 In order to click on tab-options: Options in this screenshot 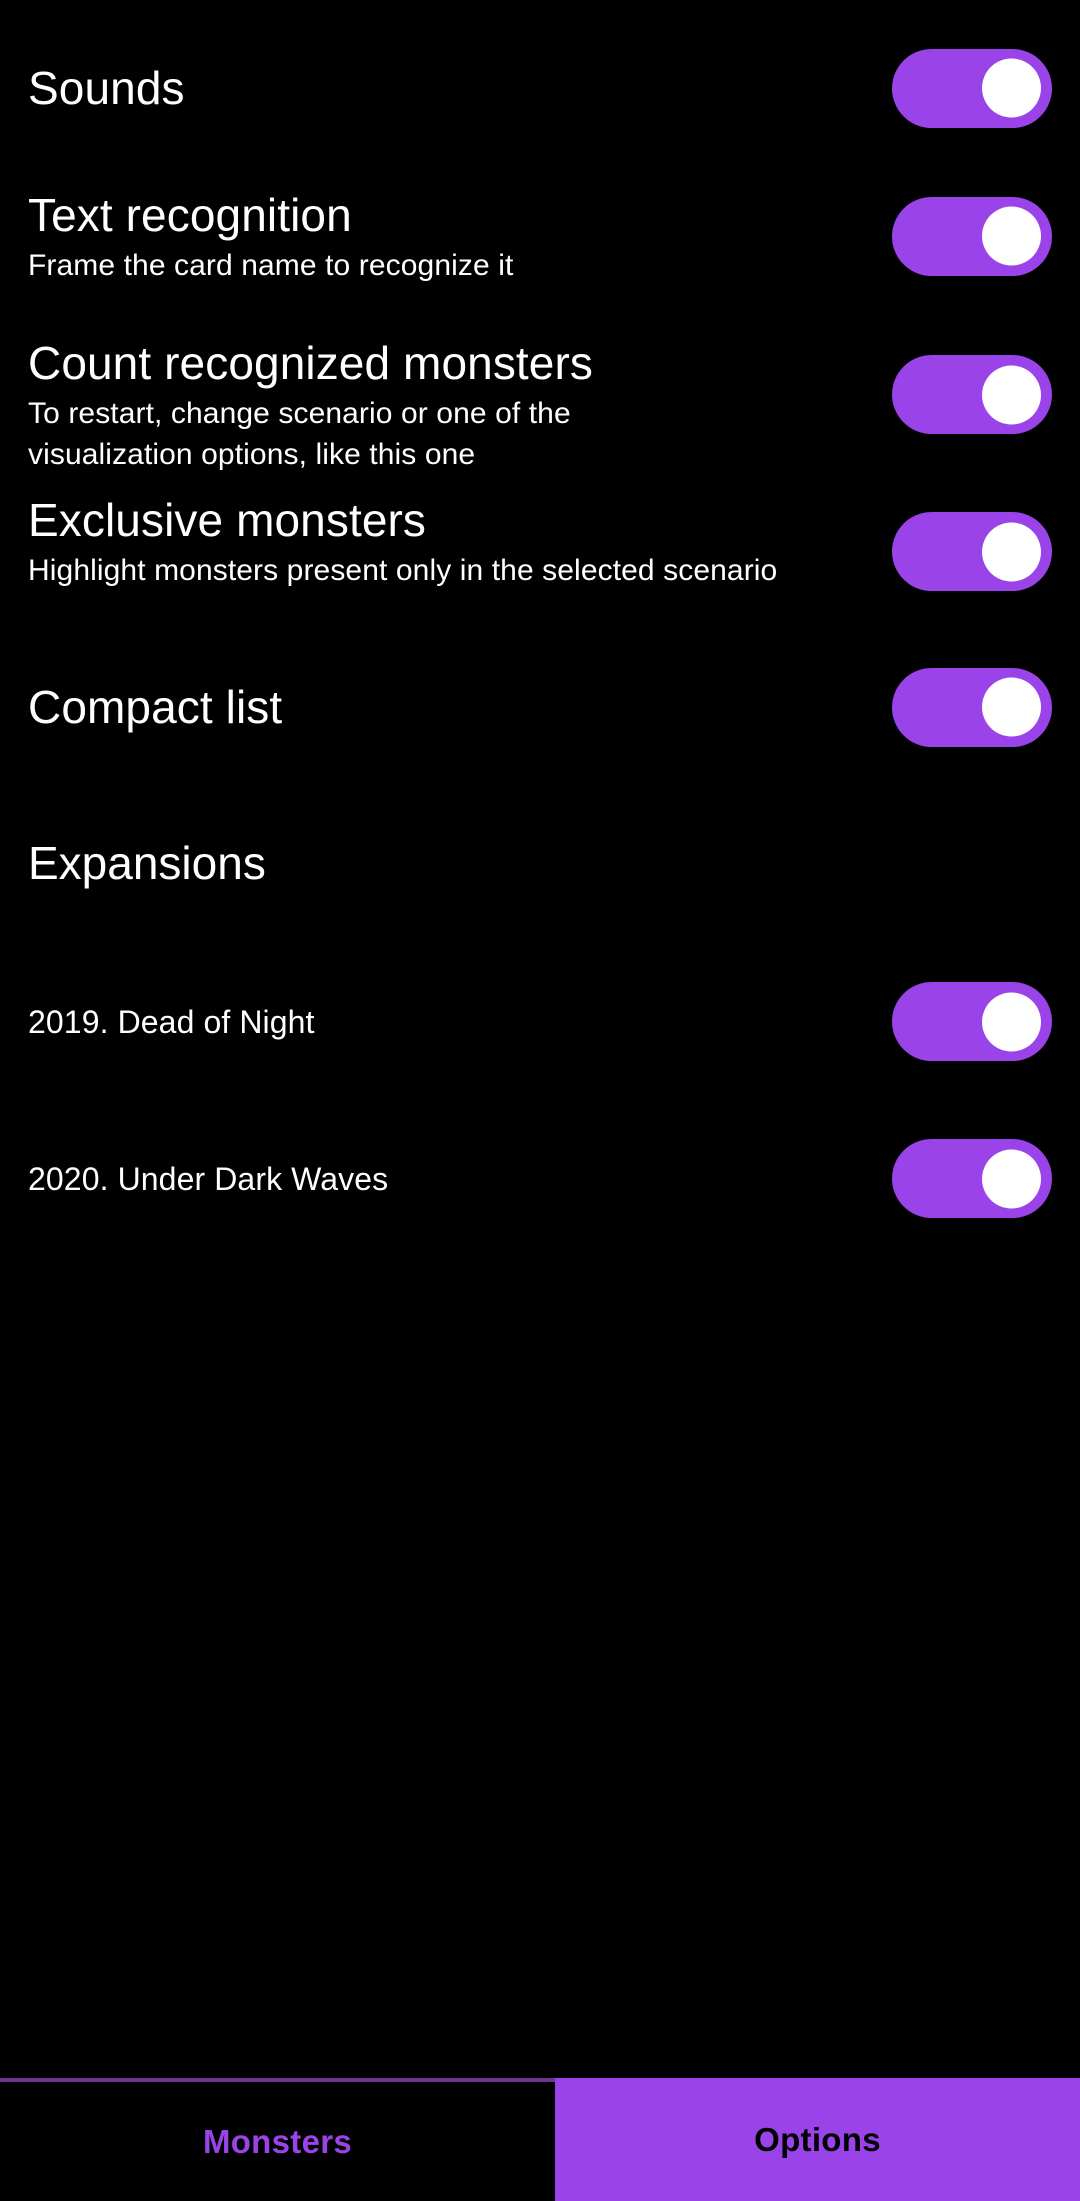, I will do `click(817, 2139)`.